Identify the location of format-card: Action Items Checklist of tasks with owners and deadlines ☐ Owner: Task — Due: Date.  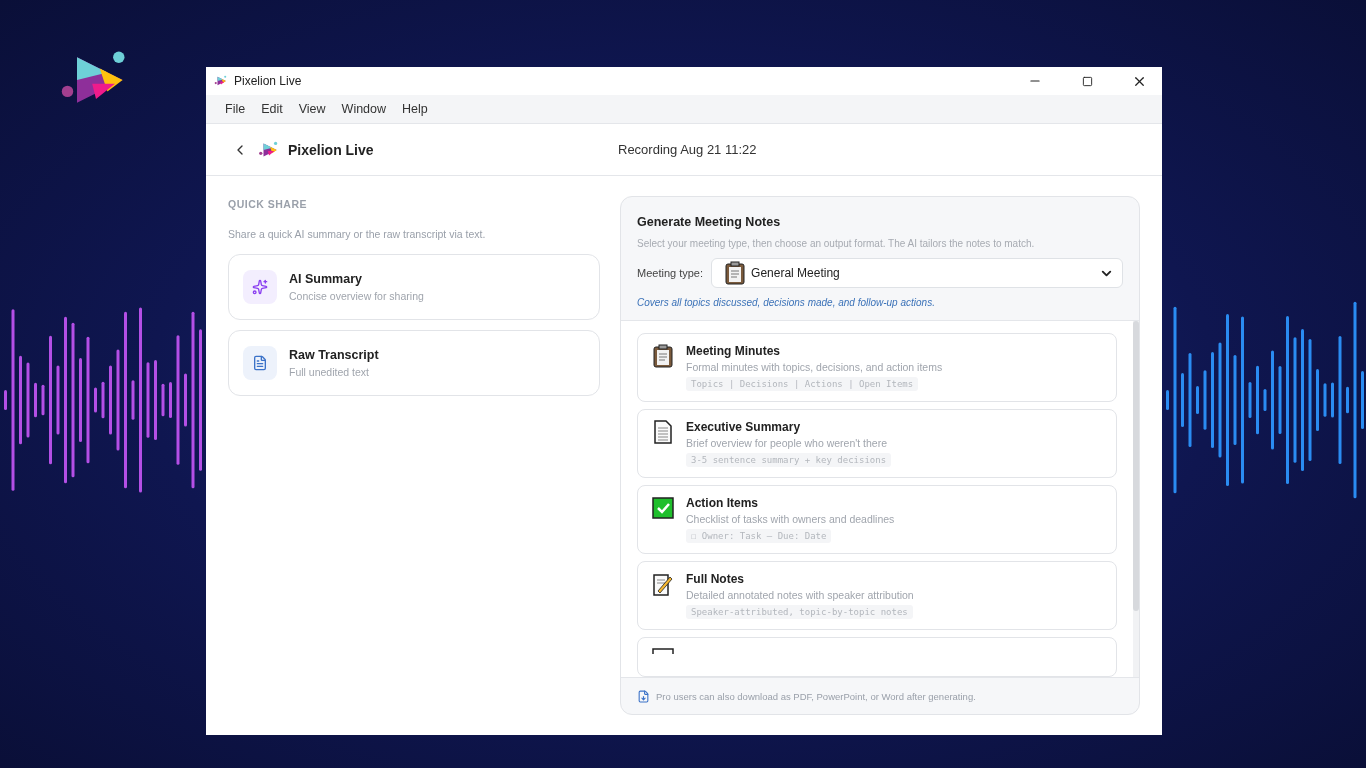
(877, 519).